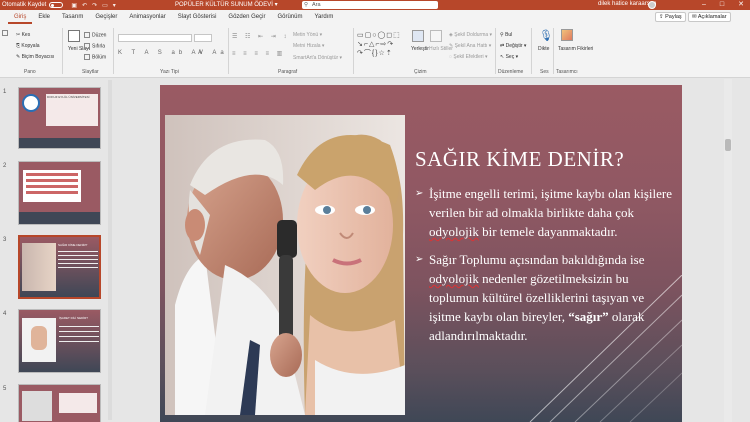  What do you see at coordinates (670, 17) in the screenshot?
I see `share-button: ⇪ Paylaş` at bounding box center [670, 17].